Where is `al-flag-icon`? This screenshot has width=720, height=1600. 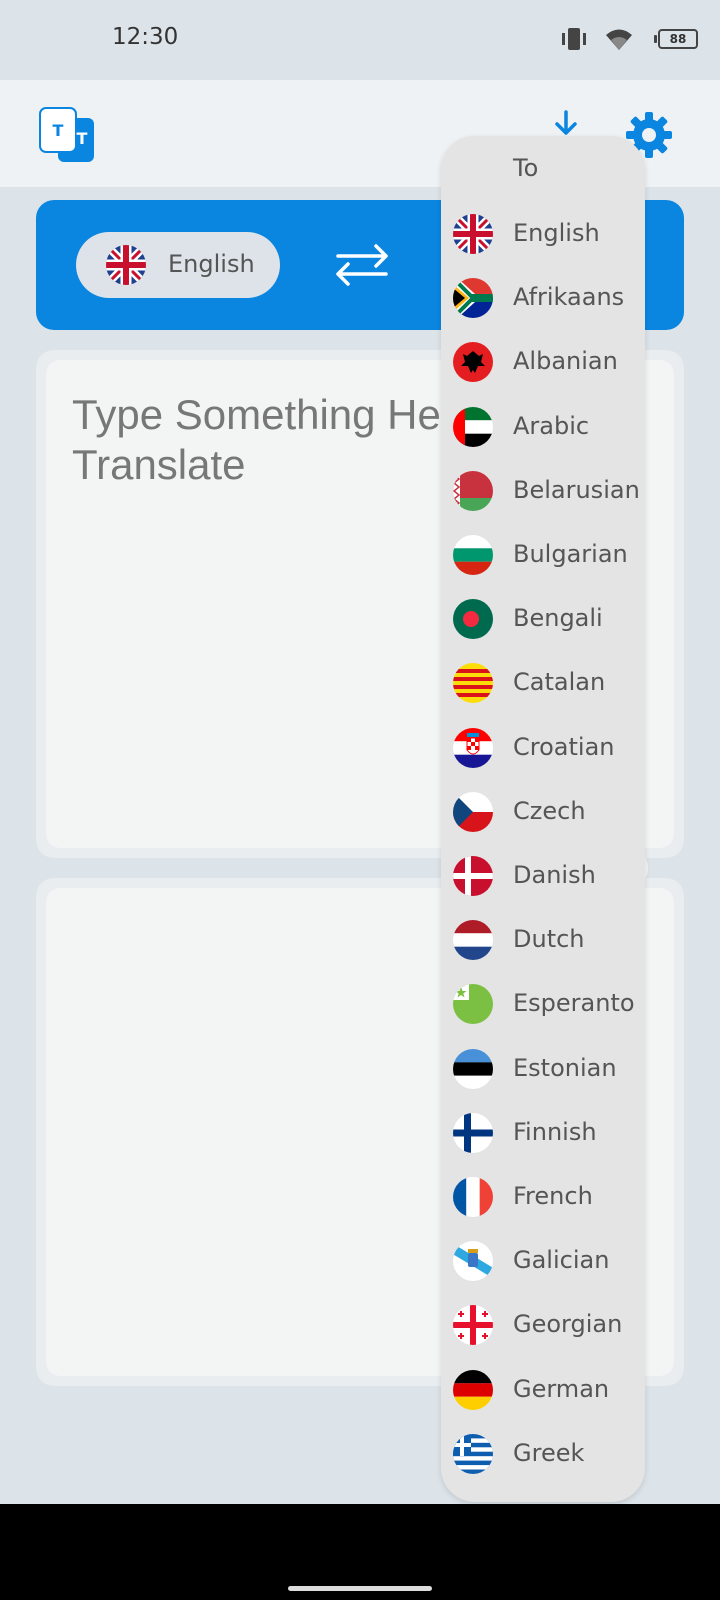
al-flag-icon is located at coordinates (473, 362).